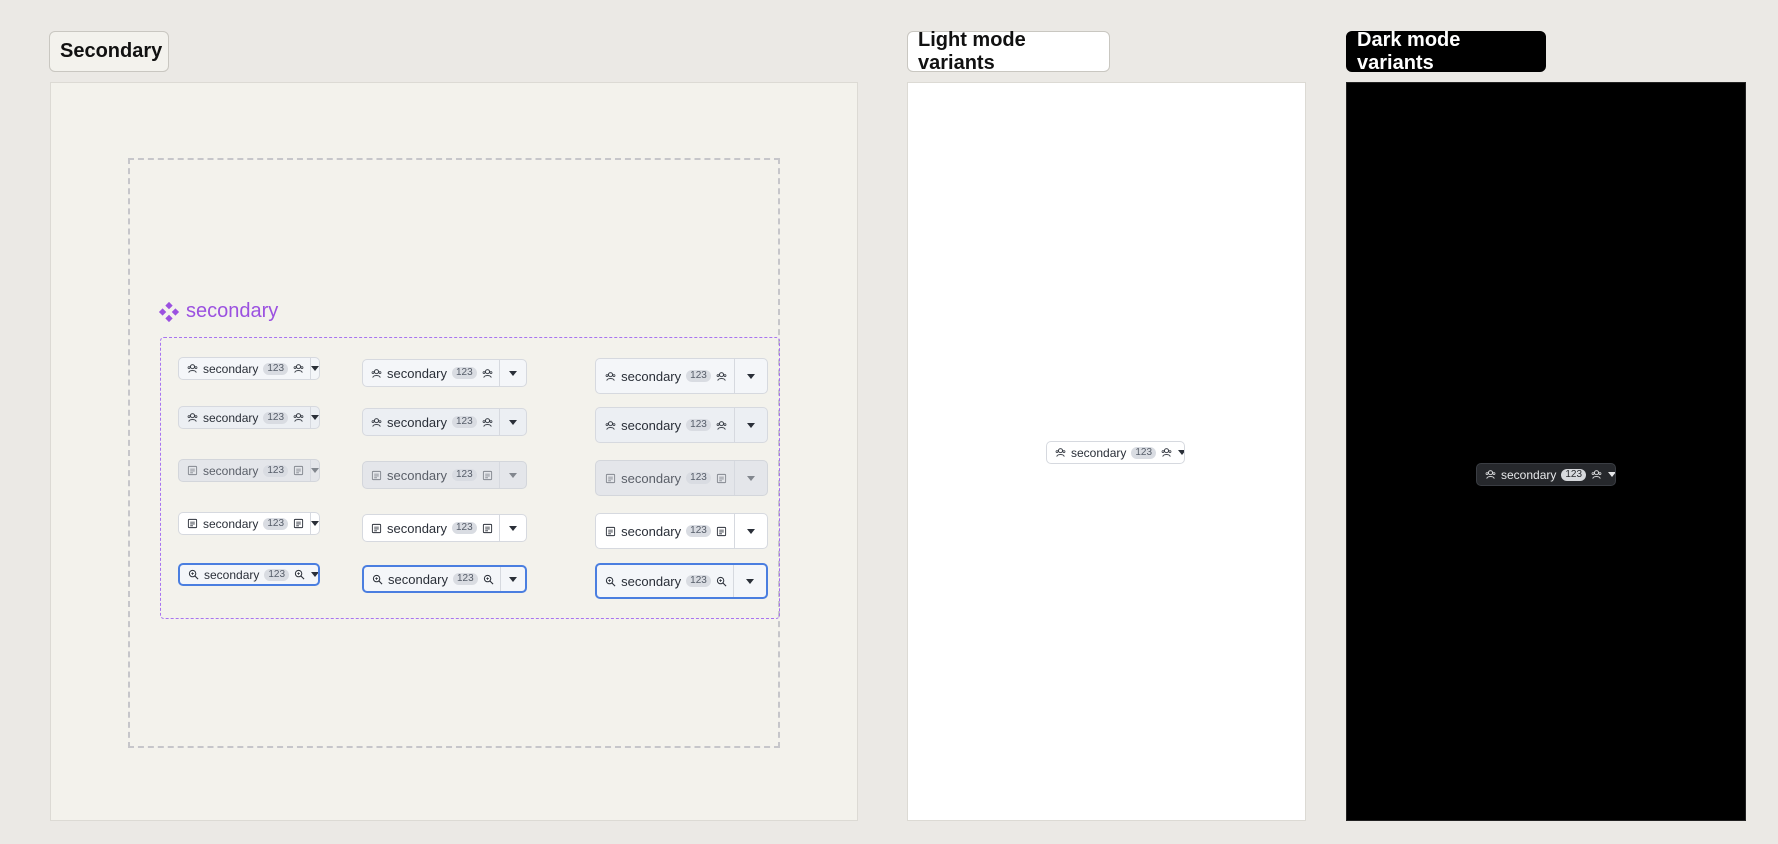  I want to click on split-button-hover-small: secondary 123, so click(249, 417).